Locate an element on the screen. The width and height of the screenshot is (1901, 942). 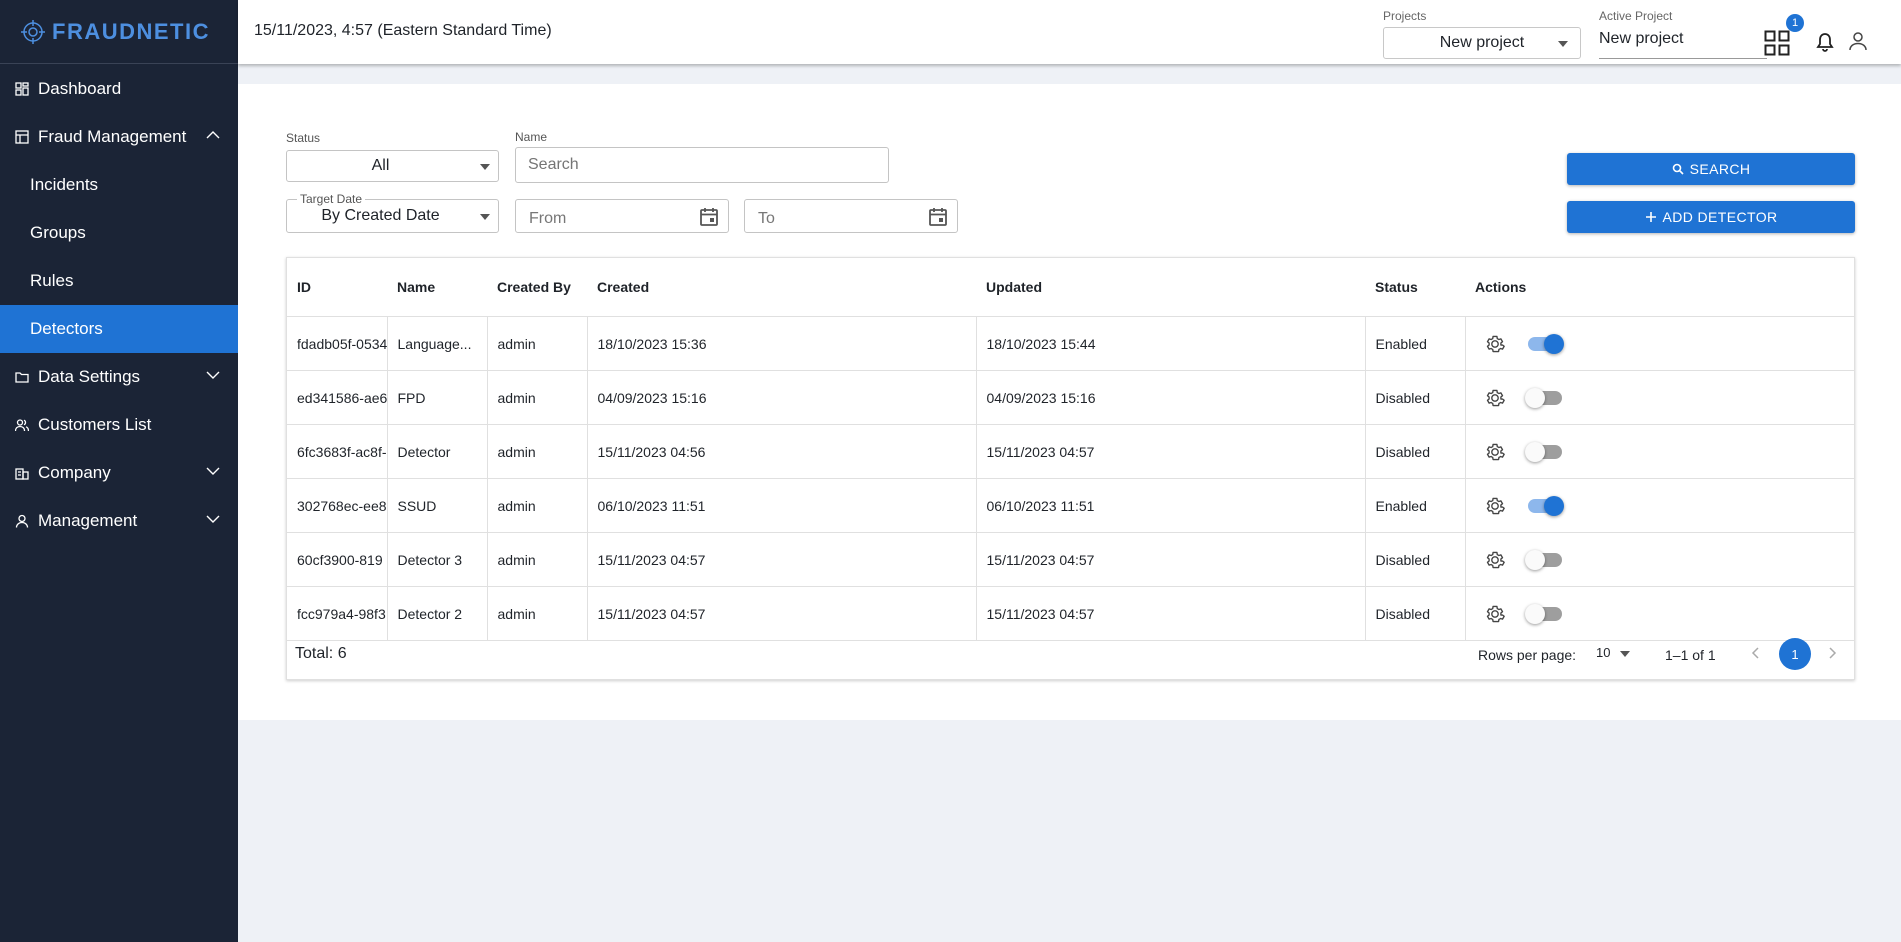
sidebar-item-label: Detectors is located at coordinates (66, 328).